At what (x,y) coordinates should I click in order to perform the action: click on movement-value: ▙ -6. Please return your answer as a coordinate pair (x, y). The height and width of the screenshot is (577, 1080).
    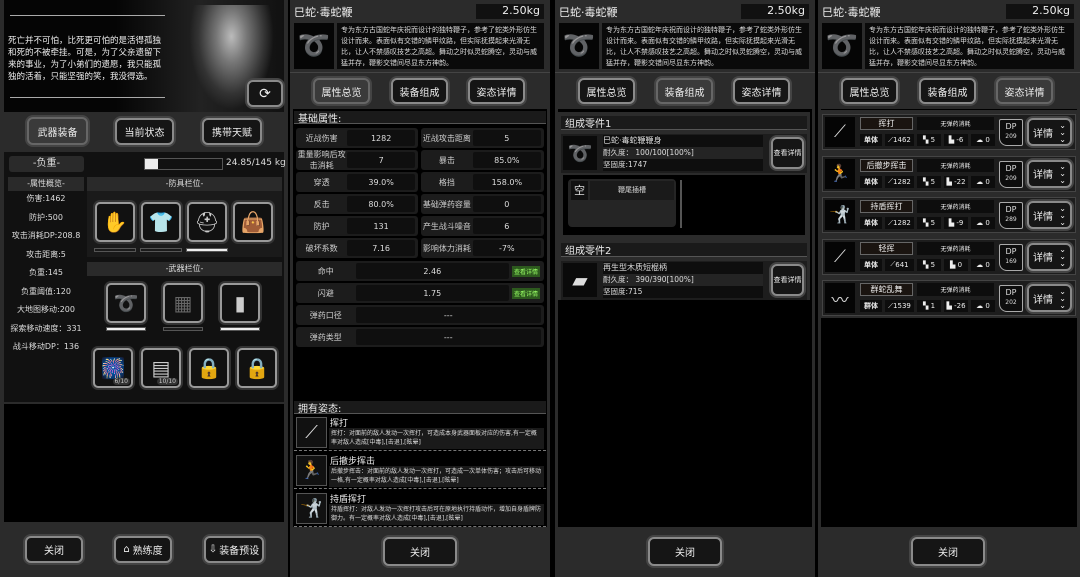
    Looking at the image, I should click on (956, 140).